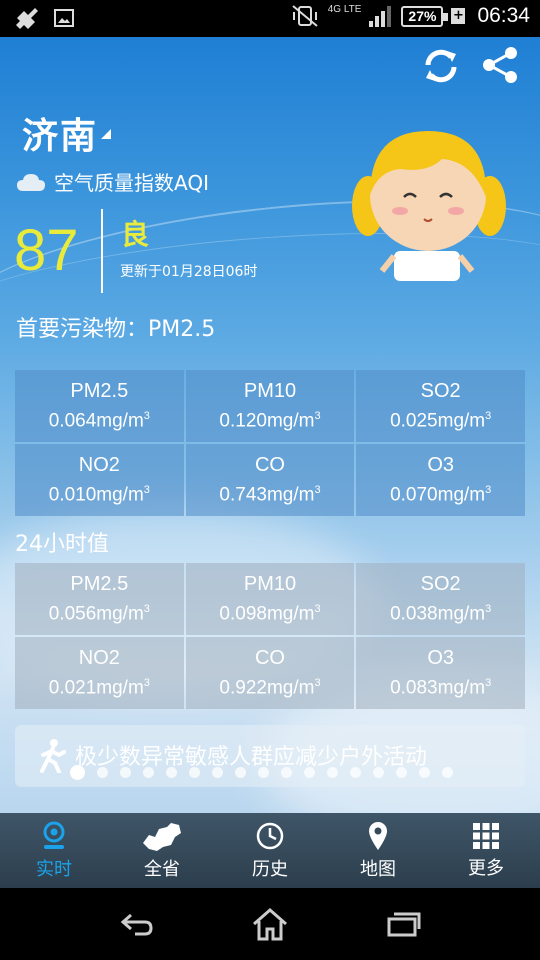 Image resolution: width=540 pixels, height=960 pixels. What do you see at coordinates (270, 406) in the screenshot?
I see `pollutant-cell-pm10: PM10 0.120mg/m3` at bounding box center [270, 406].